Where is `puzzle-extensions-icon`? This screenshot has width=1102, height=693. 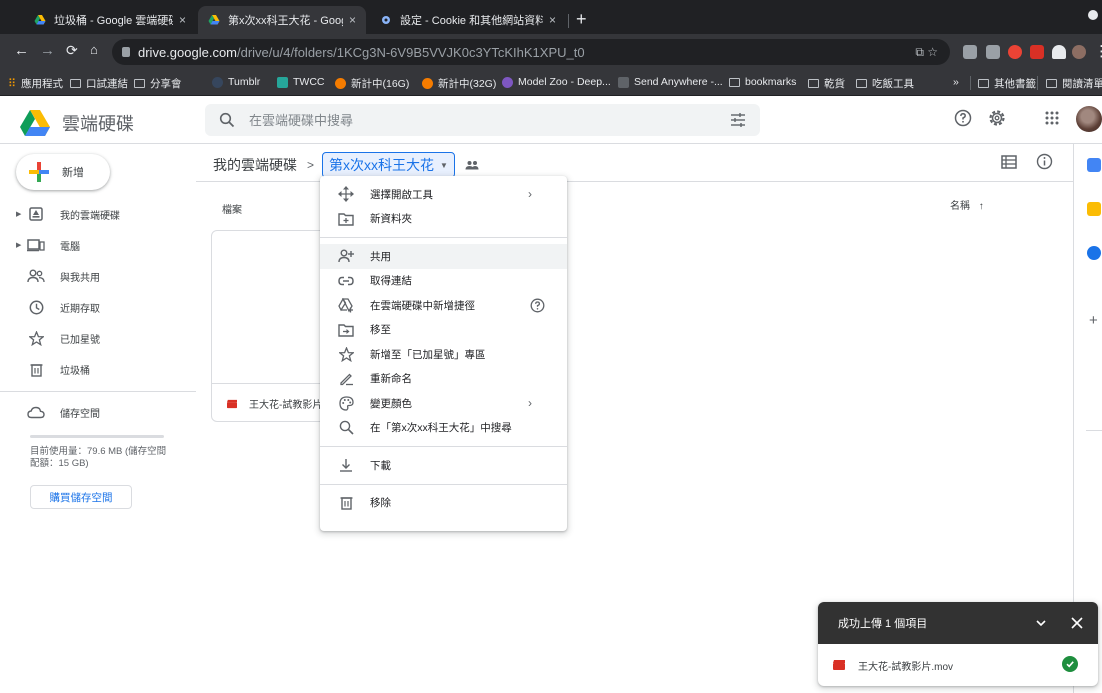
puzzle-extensions-icon is located at coordinates (1059, 52).